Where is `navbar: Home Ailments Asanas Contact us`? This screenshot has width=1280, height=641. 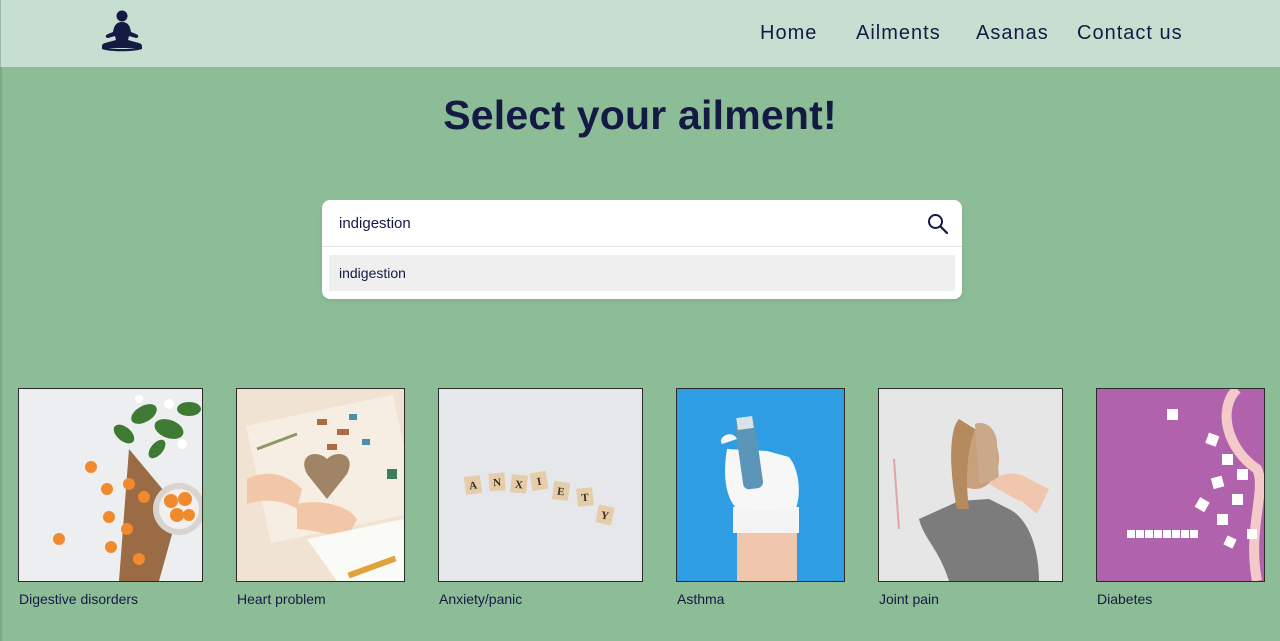 navbar: Home Ailments Asanas Contact us is located at coordinates (640, 33).